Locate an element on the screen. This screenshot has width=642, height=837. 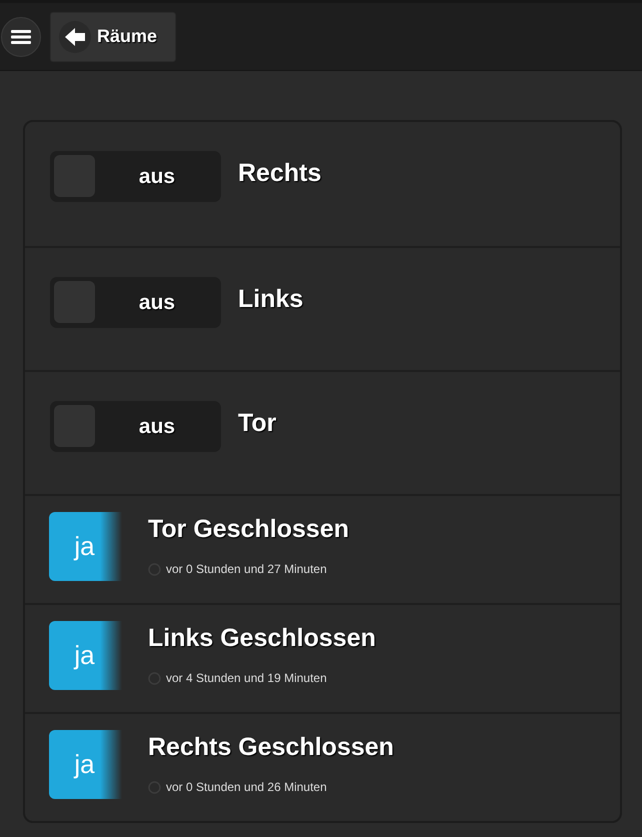
time-ago-text: vor 0 Stunden und 27 Minuten is located at coordinates (246, 569).